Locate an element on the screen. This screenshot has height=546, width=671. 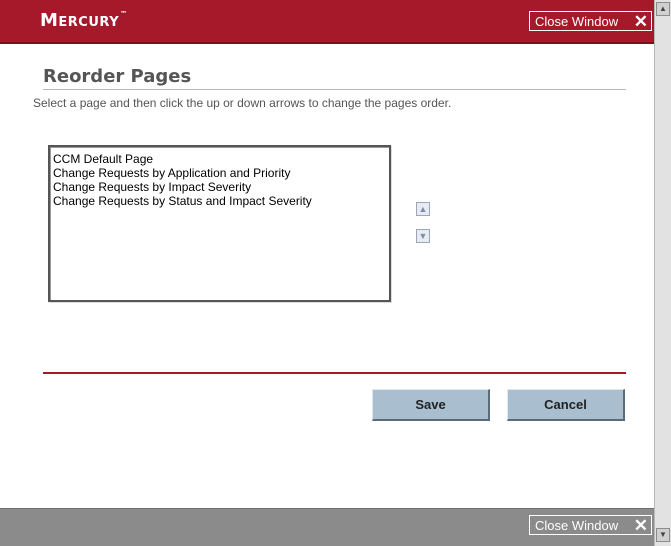
cancel-button: Cancel is located at coordinates (566, 405).